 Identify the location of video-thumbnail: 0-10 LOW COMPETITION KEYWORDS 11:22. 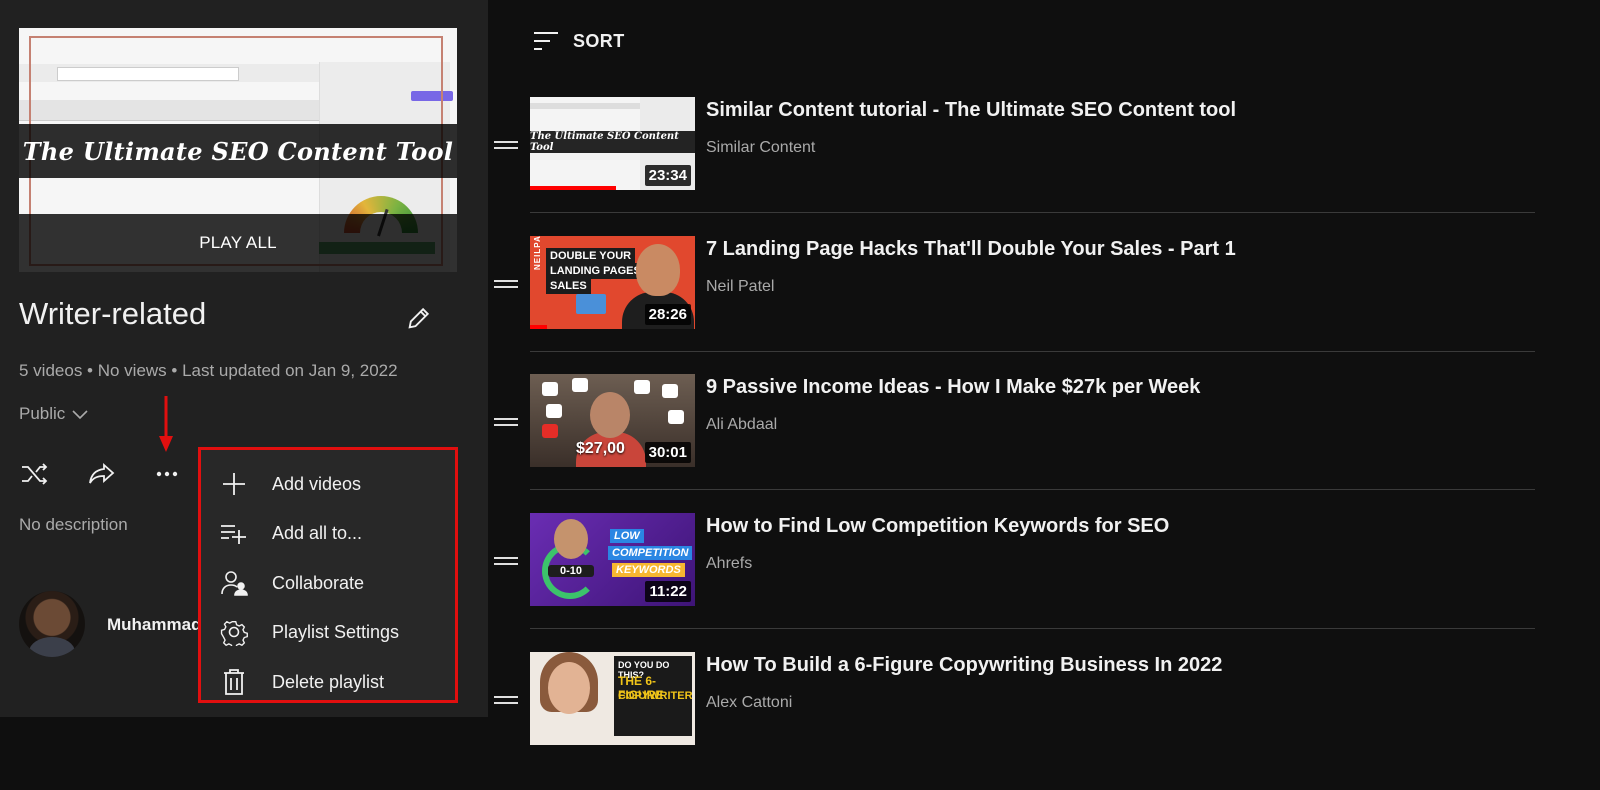
(612, 559).